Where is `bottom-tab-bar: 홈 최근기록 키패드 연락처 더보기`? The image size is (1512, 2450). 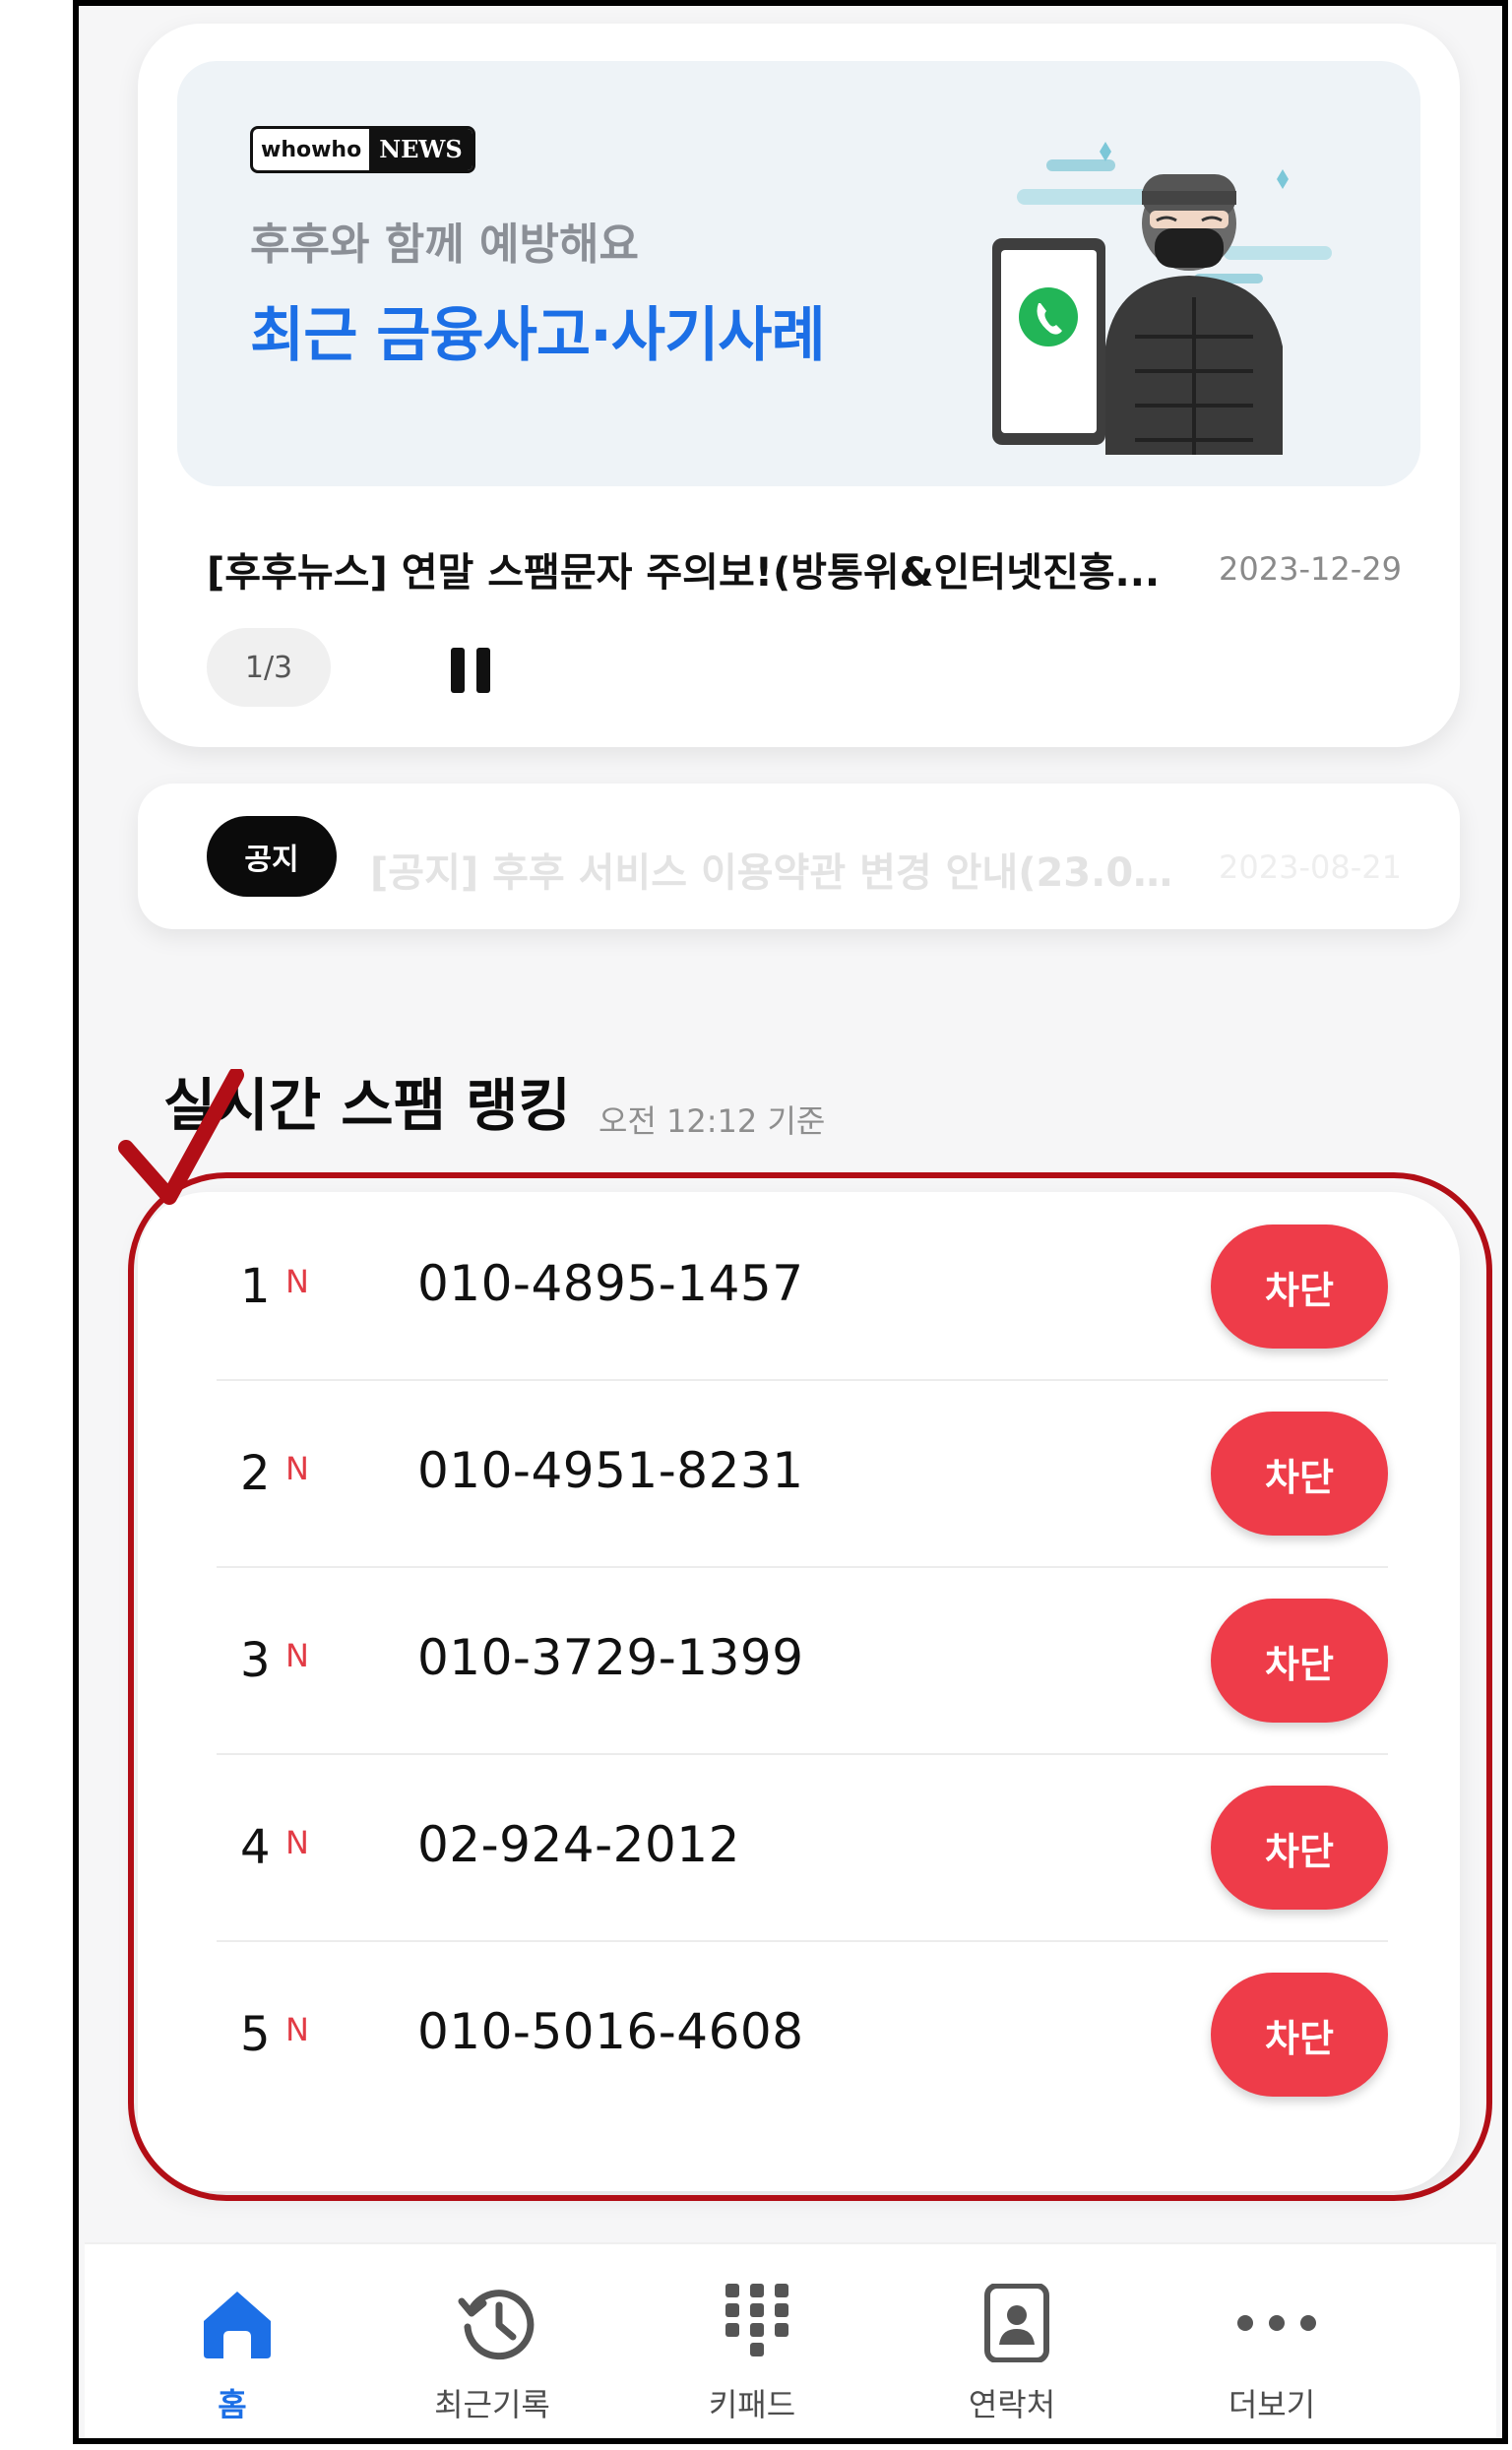 bottom-tab-bar: 홈 최근기록 키패드 연락처 더보기 is located at coordinates (790, 2340).